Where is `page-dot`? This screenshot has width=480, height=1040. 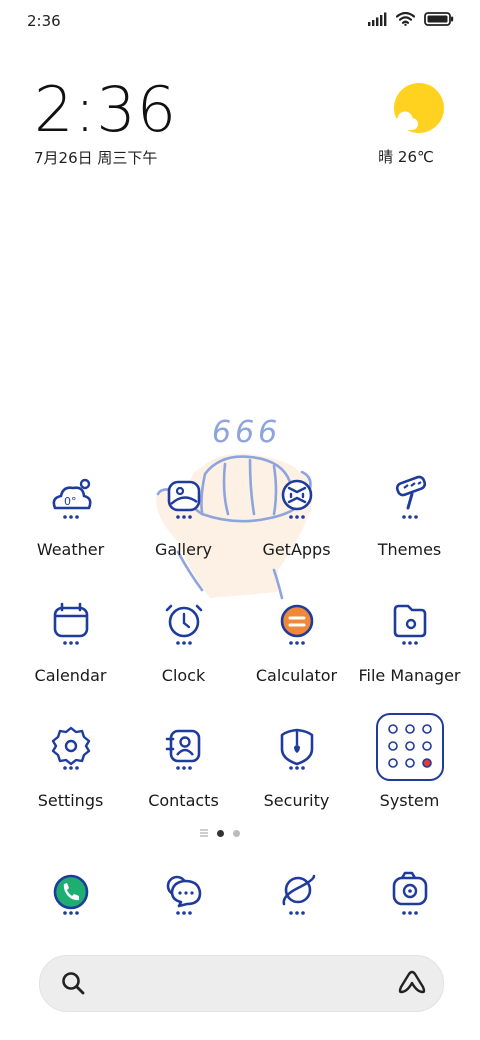
page-dot is located at coordinates (236, 833).